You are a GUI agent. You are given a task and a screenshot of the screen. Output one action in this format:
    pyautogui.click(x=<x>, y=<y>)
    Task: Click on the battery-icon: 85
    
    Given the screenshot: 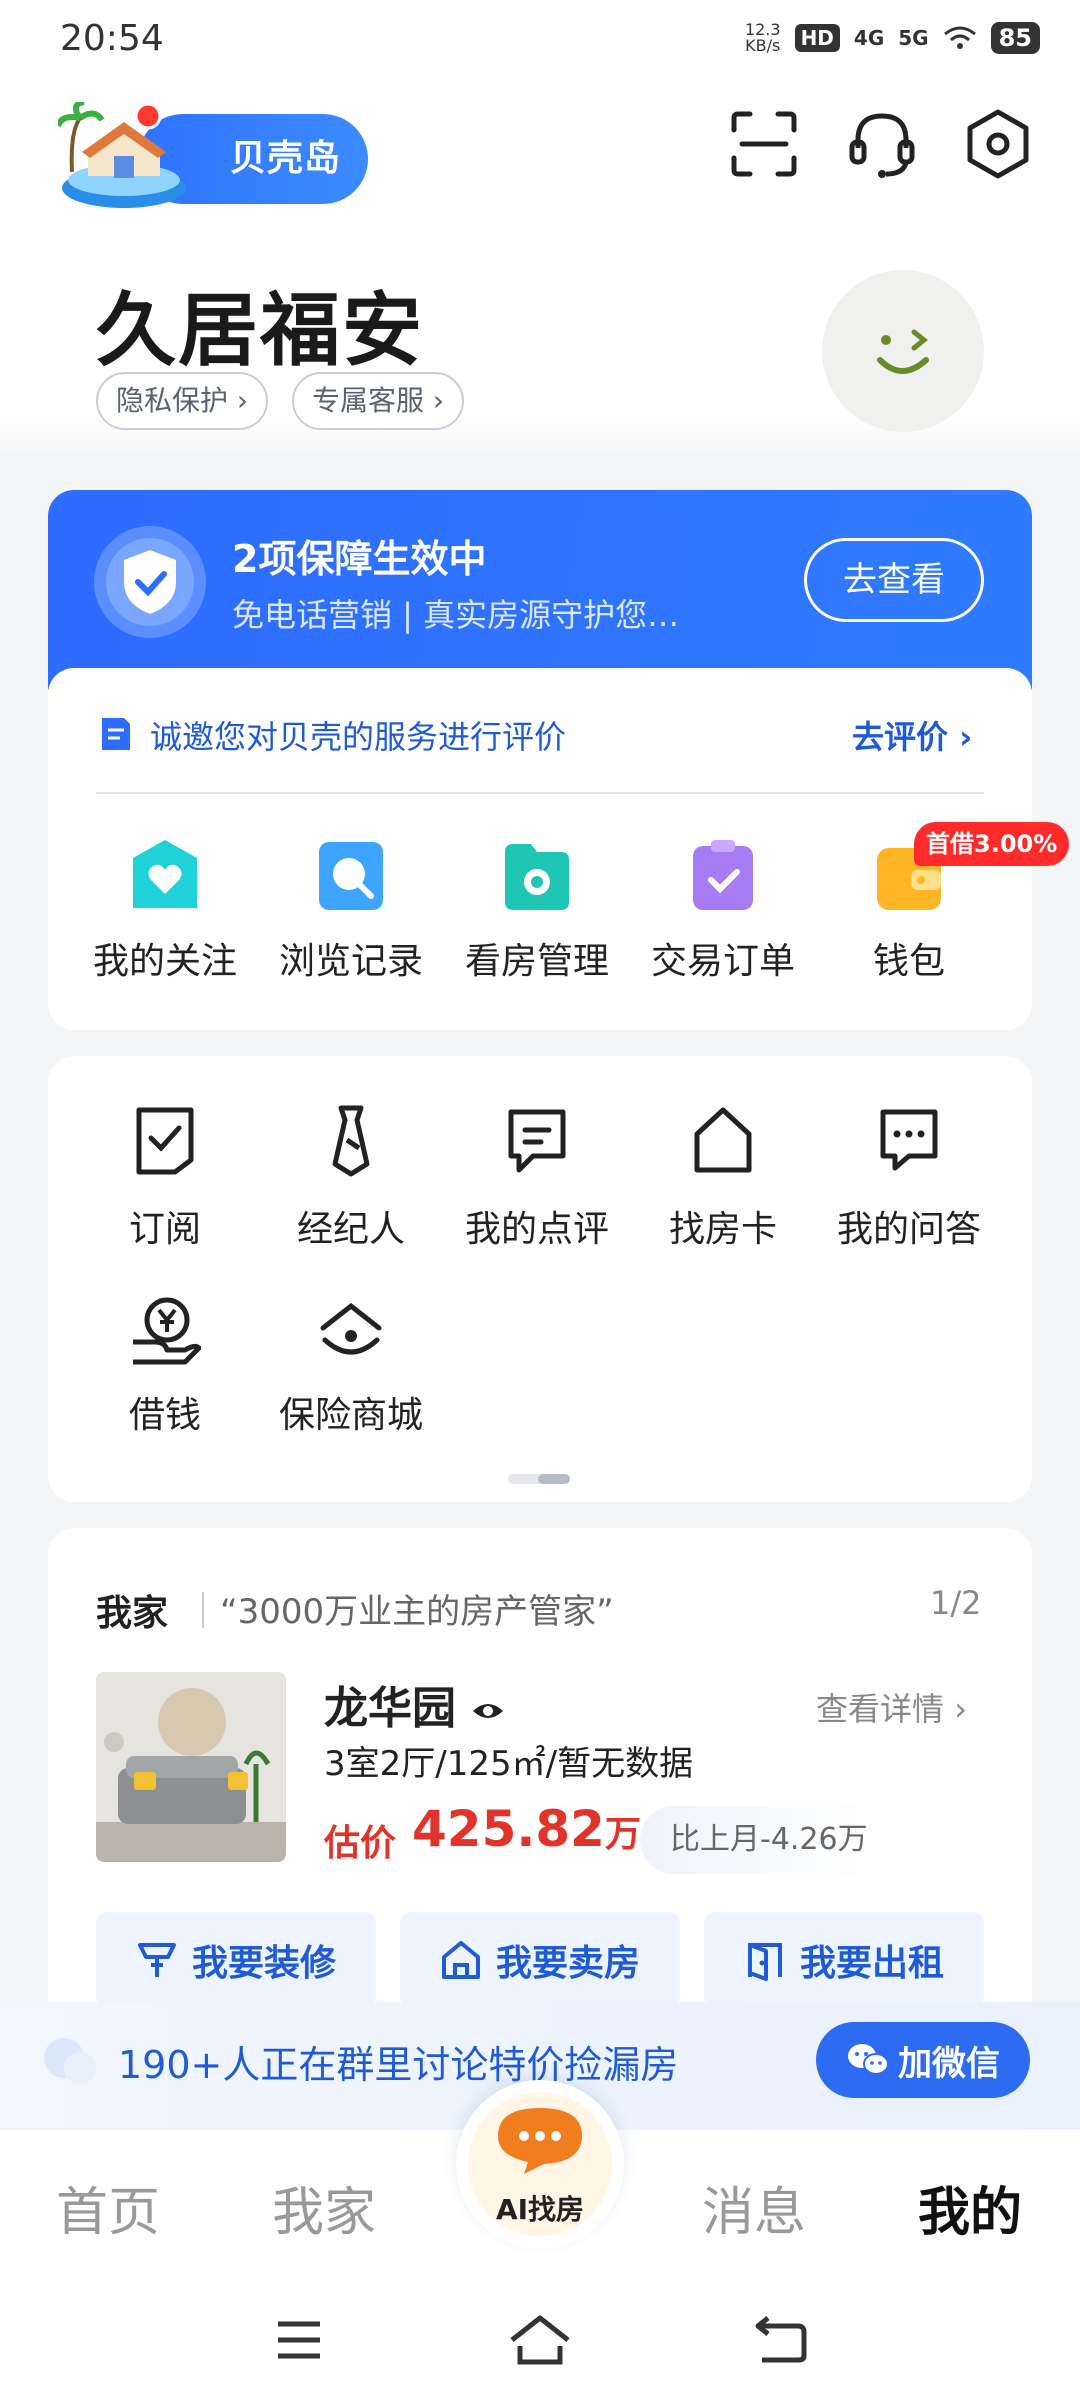 What is the action you would take?
    pyautogui.click(x=1015, y=38)
    